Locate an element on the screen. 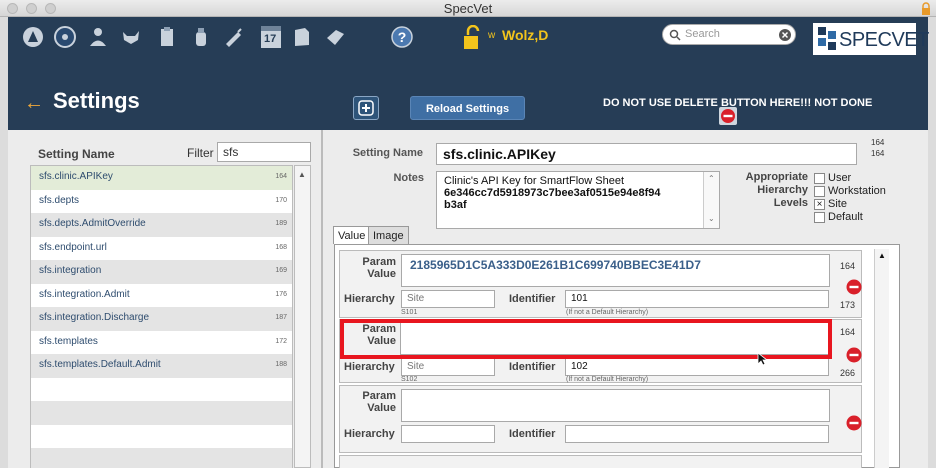 The height and width of the screenshot is (468, 936). setting-id-bottom: 164 is located at coordinates (878, 153).